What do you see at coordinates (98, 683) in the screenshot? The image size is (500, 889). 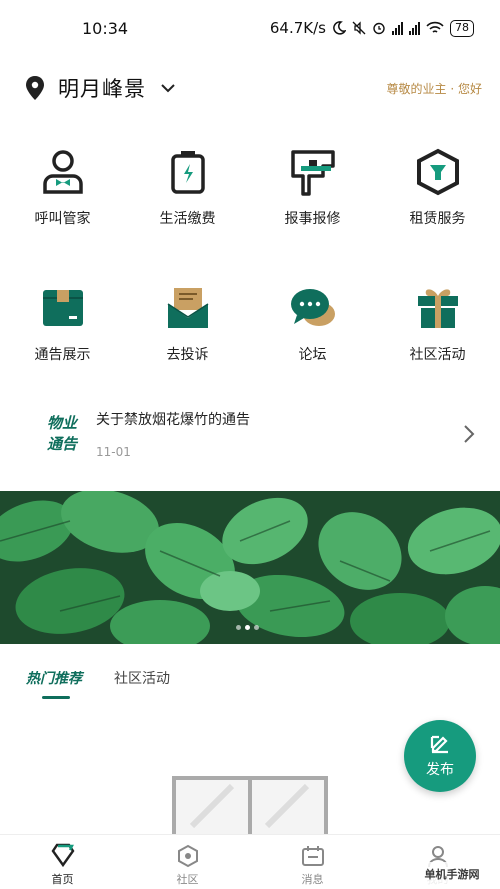 I see `content-tabs: 热门推荐 社区活动` at bounding box center [98, 683].